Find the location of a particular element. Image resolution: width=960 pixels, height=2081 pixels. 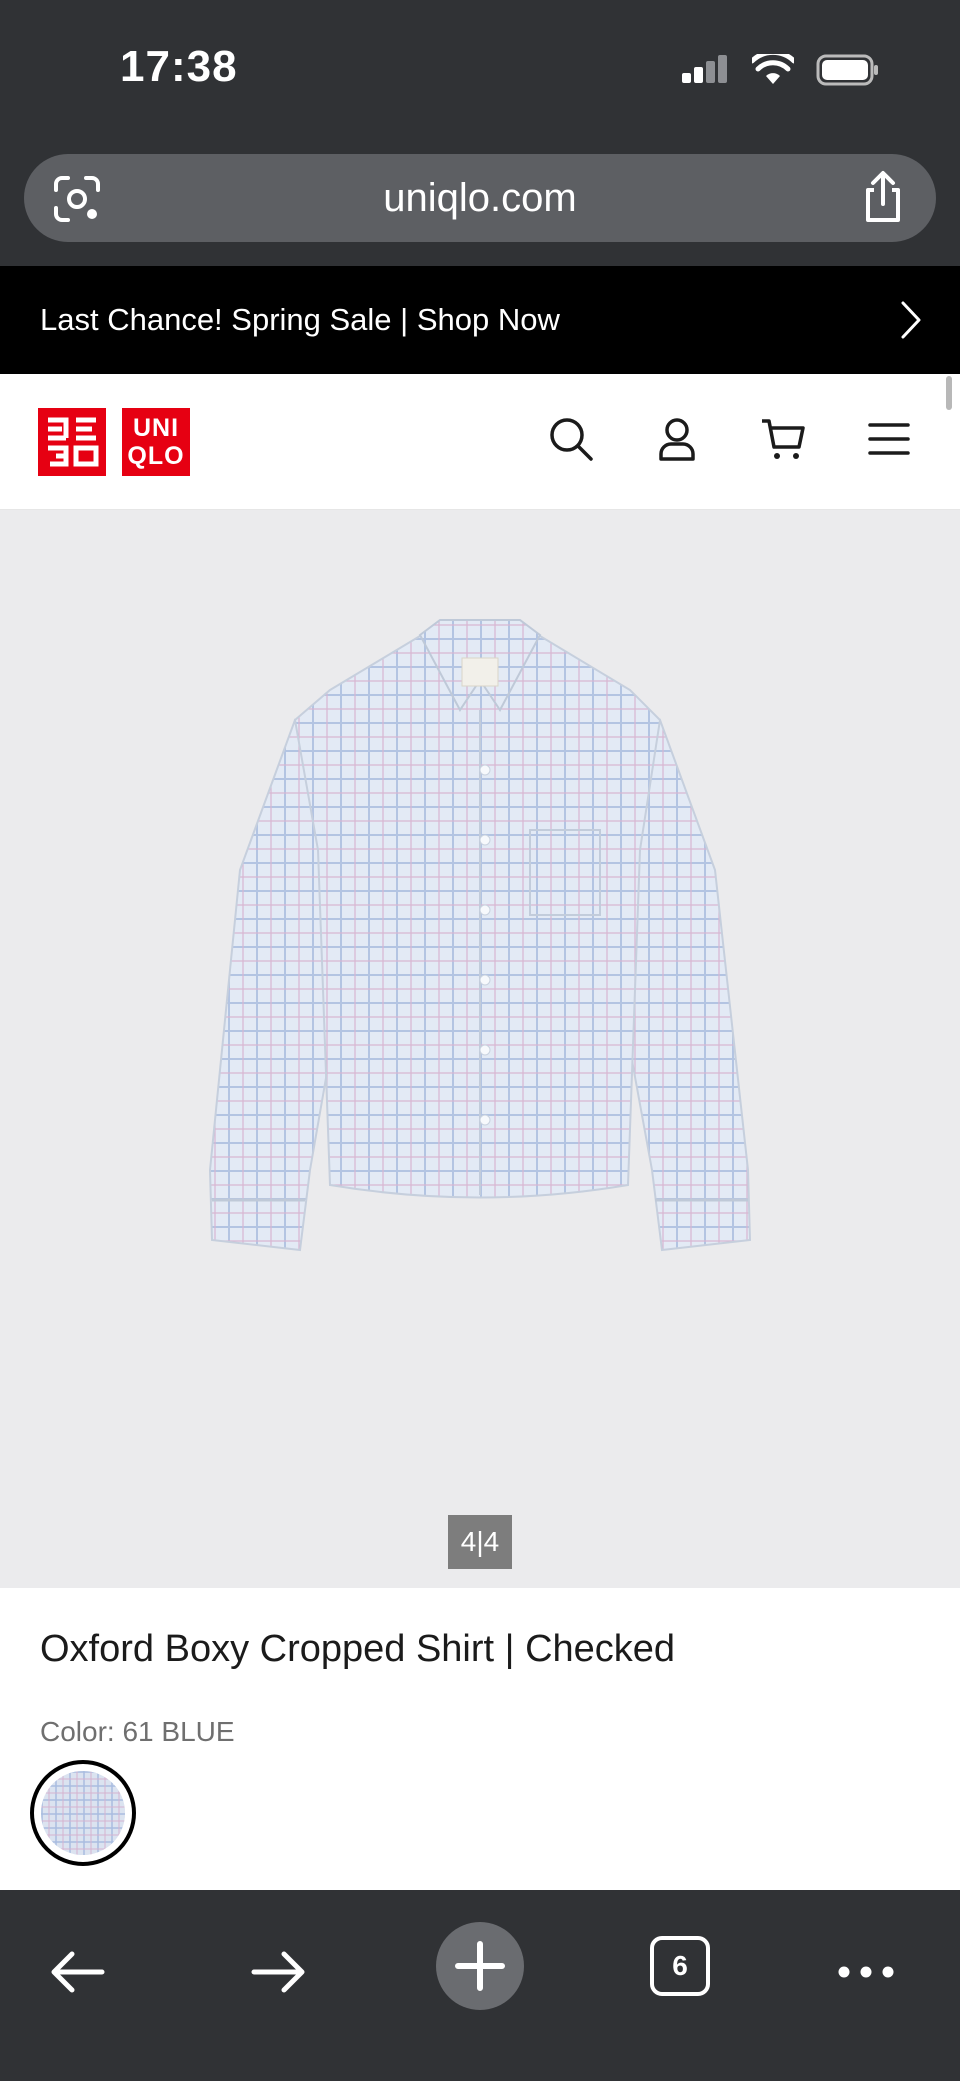

promo-banner: Last Chance! Spring Sale | Shop Now is located at coordinates (480, 320).